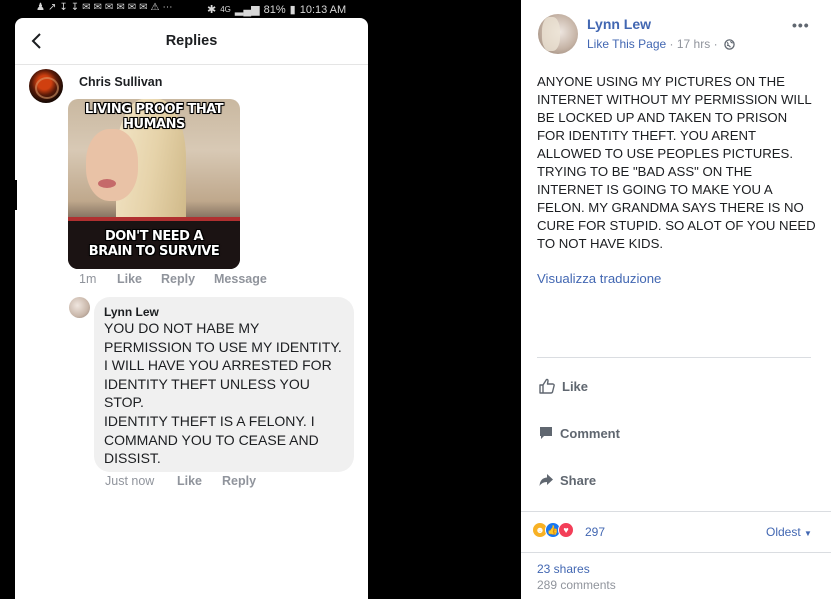  Describe the element at coordinates (553, 530) in the screenshot. I see `reaction-icons: ☻ 👍 ♥` at that location.